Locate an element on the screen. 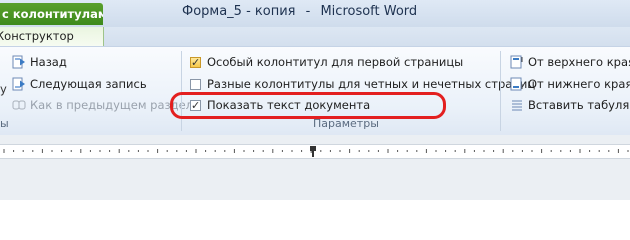 The height and width of the screenshot is (240, 630). footer-position-icon is located at coordinates (517, 84).